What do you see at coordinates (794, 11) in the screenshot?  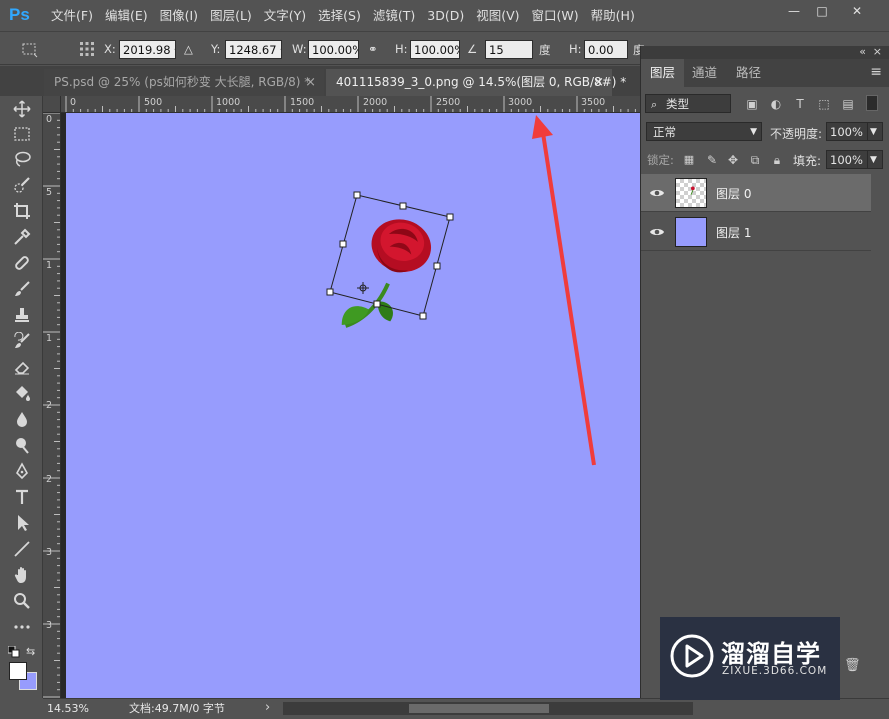 I see `minimize-button: —` at bounding box center [794, 11].